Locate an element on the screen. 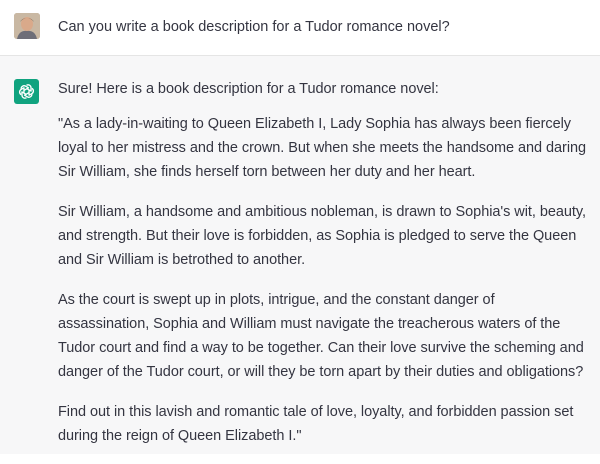 This screenshot has height=464, width=600. user-avatar is located at coordinates (27, 26).